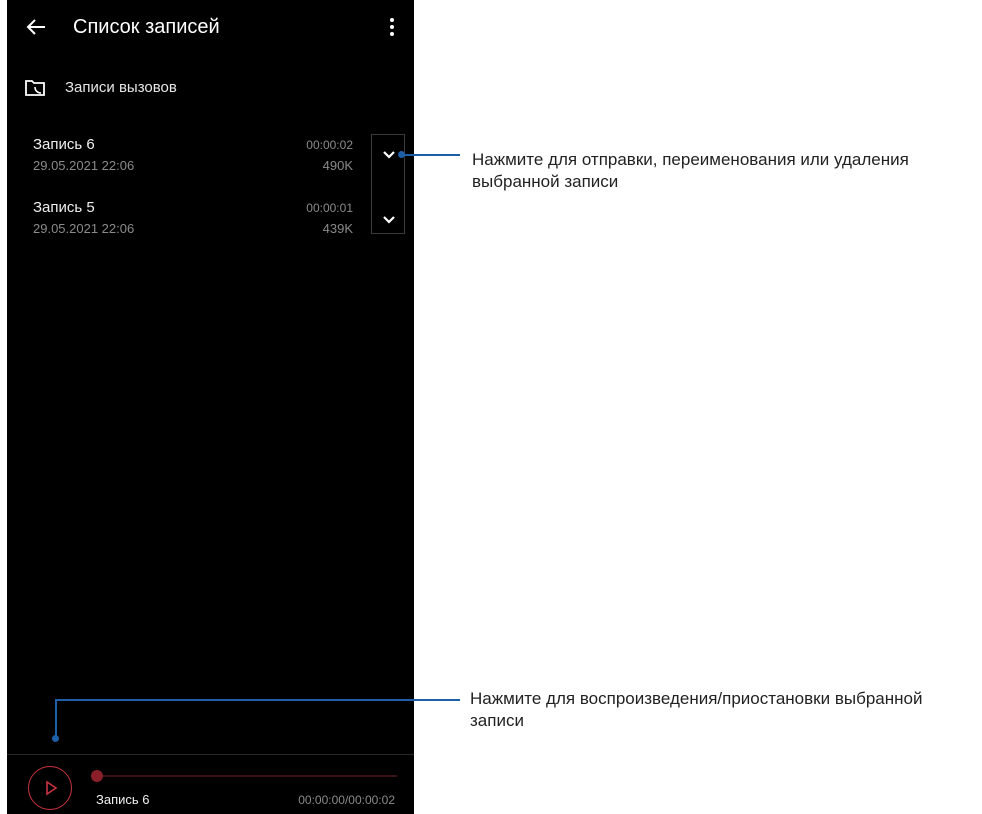  I want to click on recording-size: 490K, so click(337, 165).